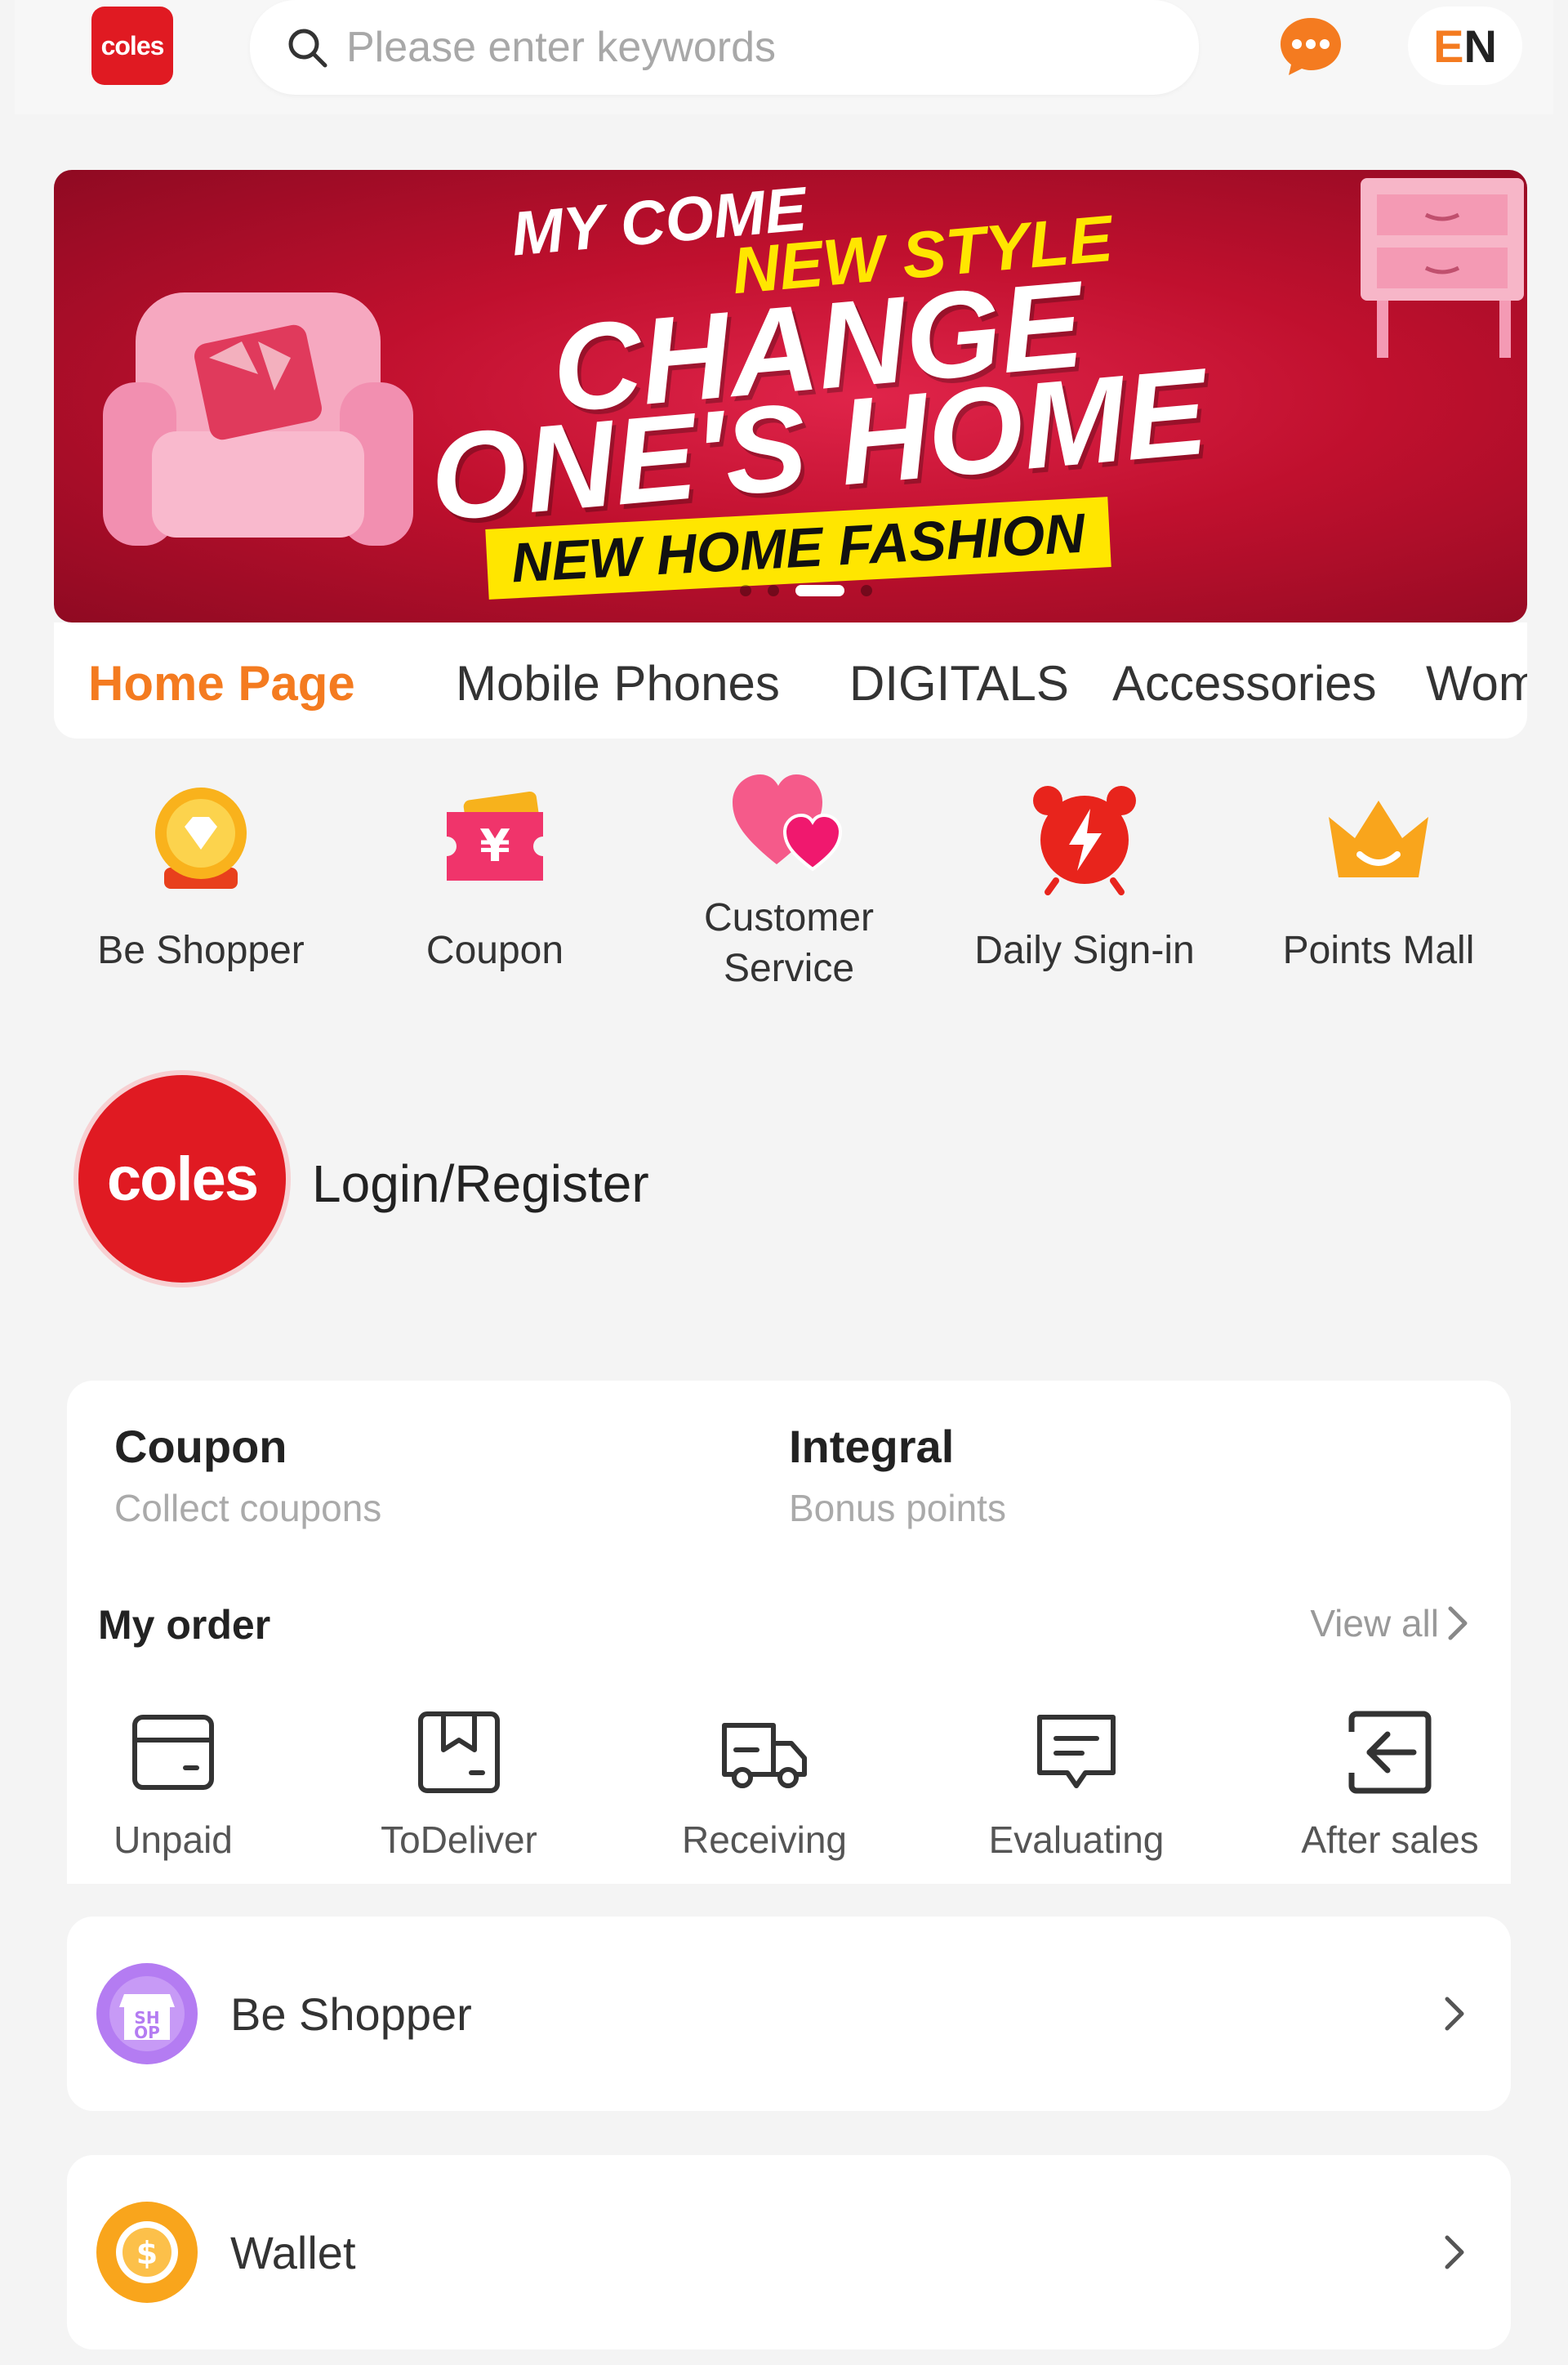 The height and width of the screenshot is (2365, 1568). I want to click on quick-label: Daily Sign-in, so click(1084, 951).